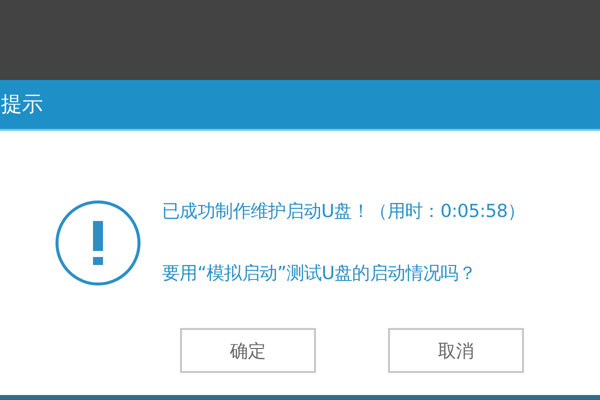 This screenshot has width=600, height=400. What do you see at coordinates (248, 350) in the screenshot?
I see `confirm-button: 确定` at bounding box center [248, 350].